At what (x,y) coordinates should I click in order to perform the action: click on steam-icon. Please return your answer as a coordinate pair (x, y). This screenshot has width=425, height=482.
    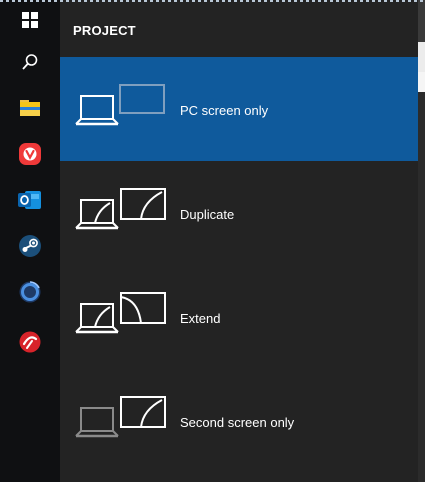
    Looking at the image, I should click on (30, 246).